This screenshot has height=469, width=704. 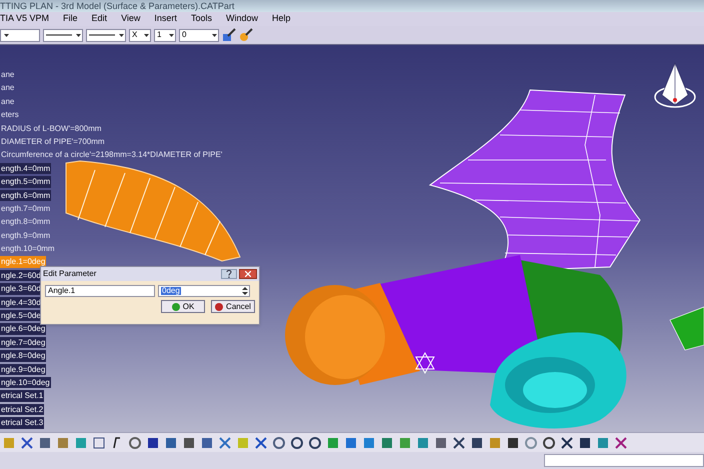 I want to click on tree-item: etrical Set.2, so click(x=22, y=410).